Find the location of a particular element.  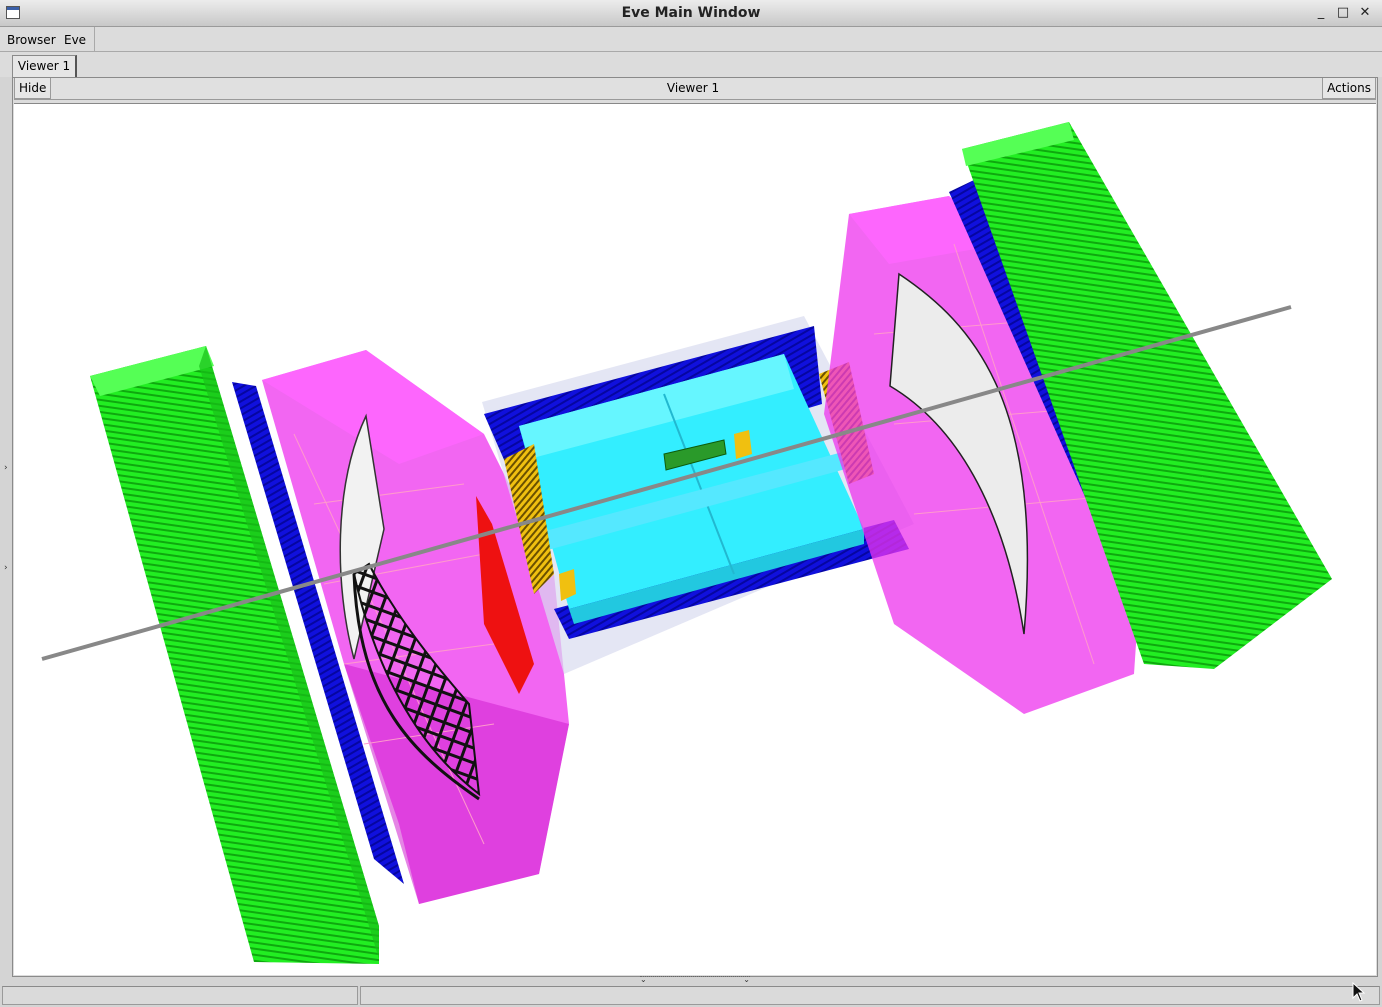

mouse-cursor-icon is located at coordinates (1359, 992).